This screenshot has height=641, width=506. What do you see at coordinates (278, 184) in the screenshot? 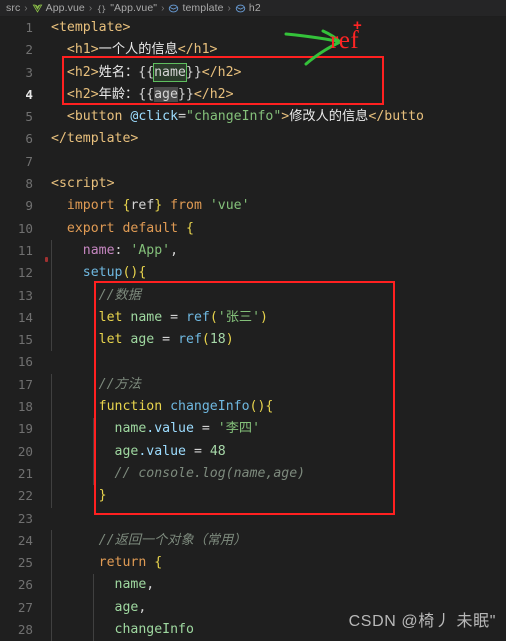
I see `code-content: <script>` at bounding box center [278, 184].